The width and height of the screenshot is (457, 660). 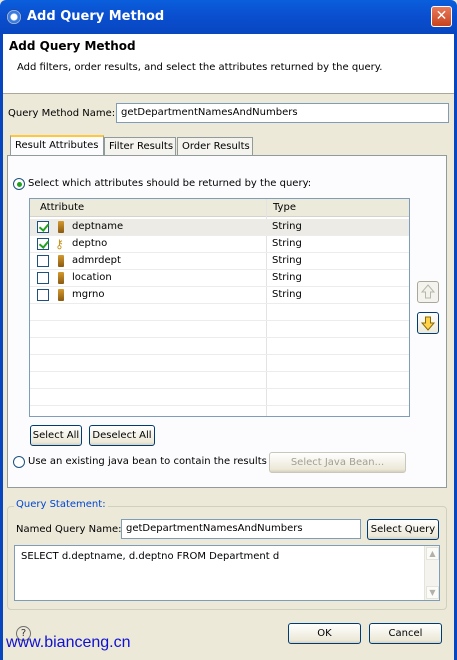 I want to click on app-icon, so click(x=14, y=17).